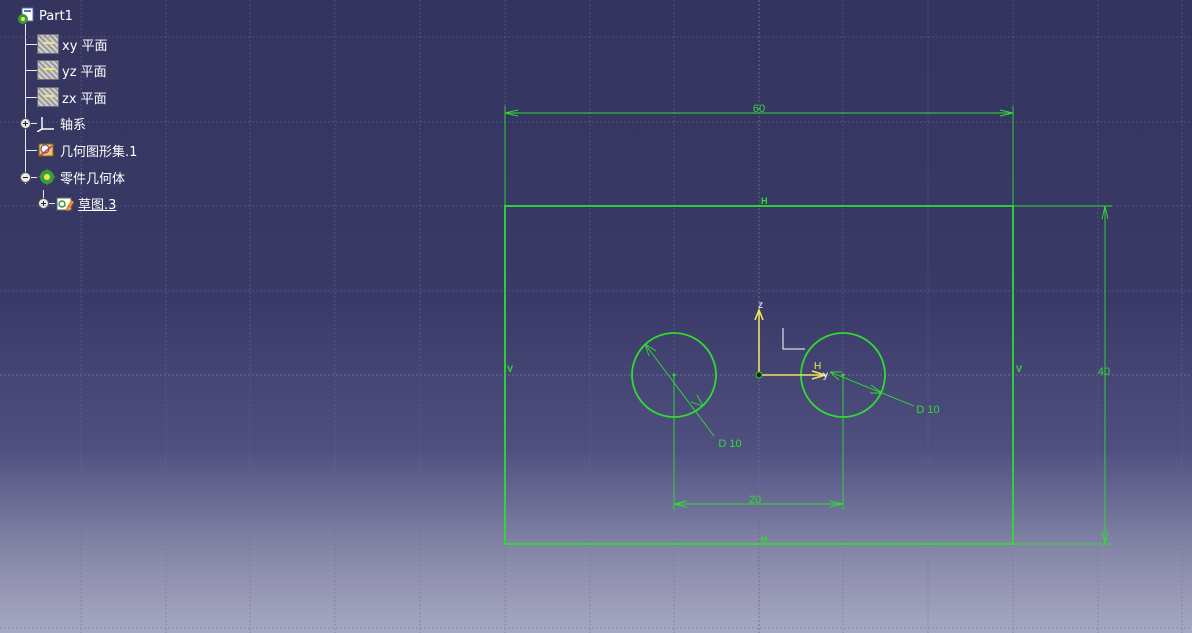 This screenshot has height=633, width=1192. What do you see at coordinates (825, 375) in the screenshot?
I see `axis-label-y: y` at bounding box center [825, 375].